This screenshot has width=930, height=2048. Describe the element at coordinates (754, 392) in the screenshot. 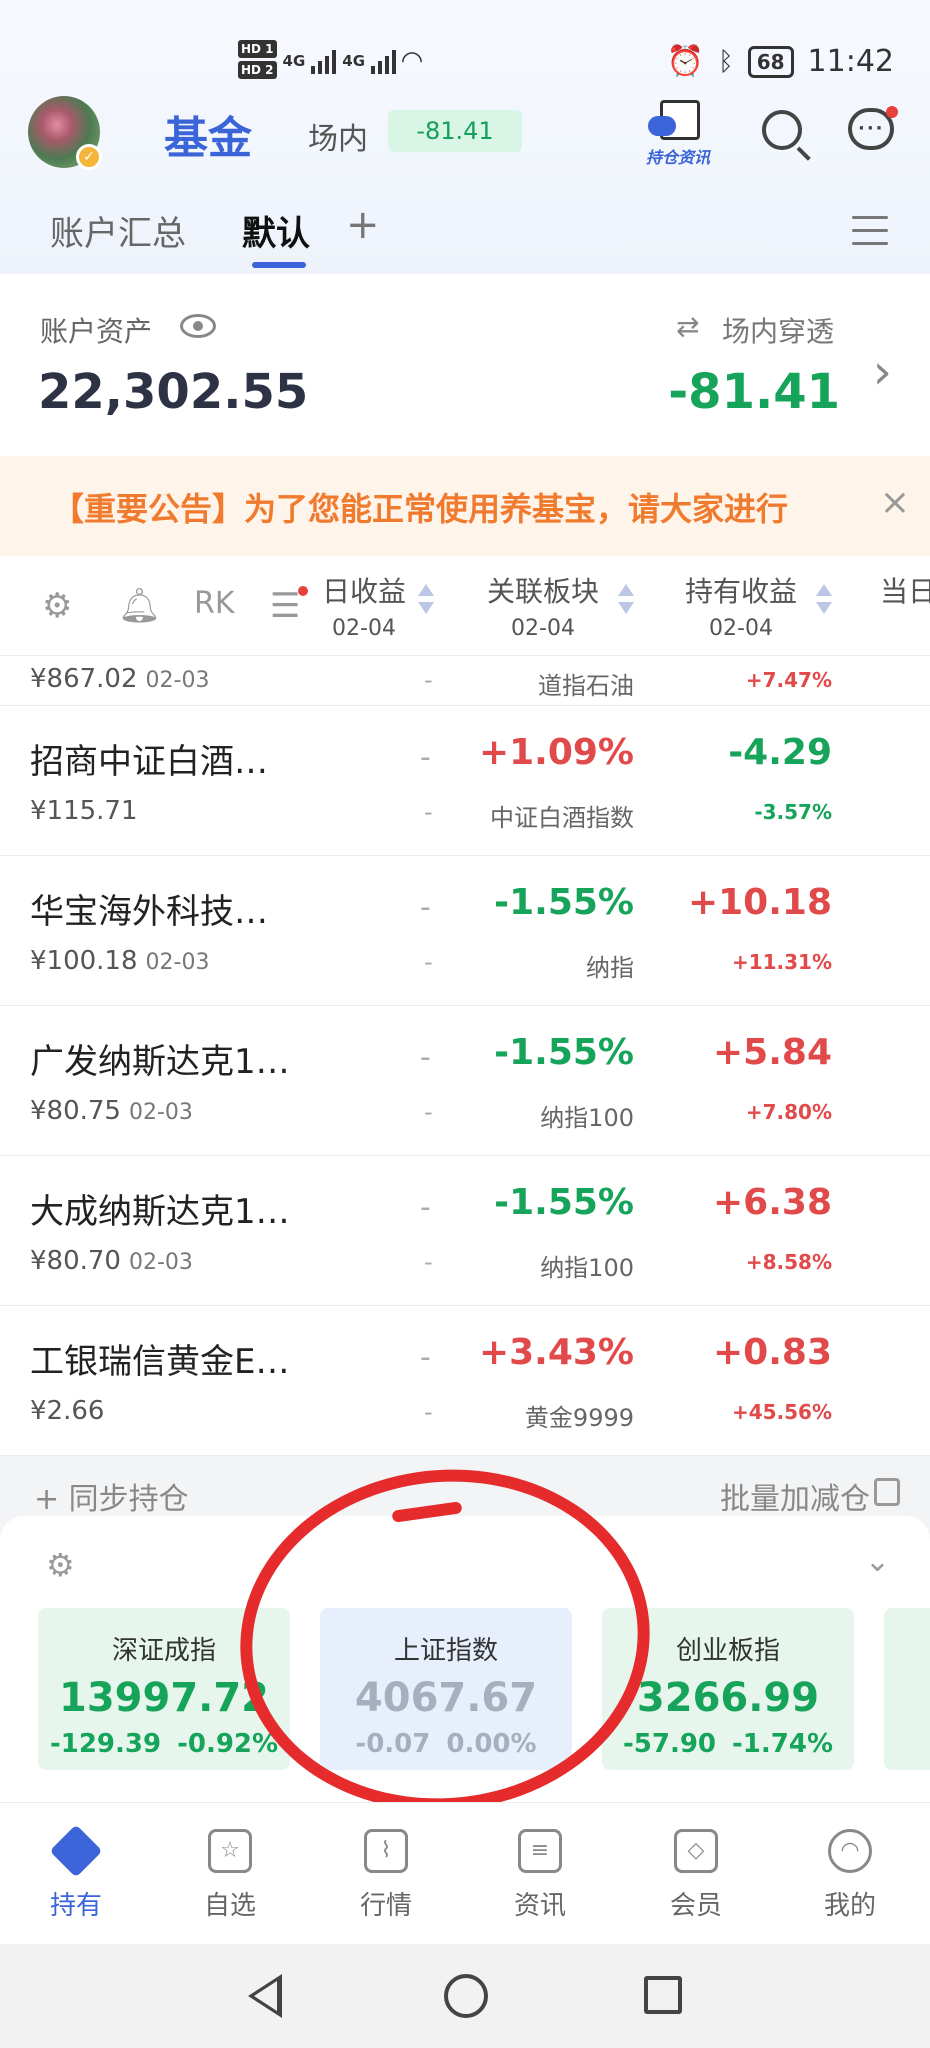

I see `penetrate-value: -81.41` at that location.